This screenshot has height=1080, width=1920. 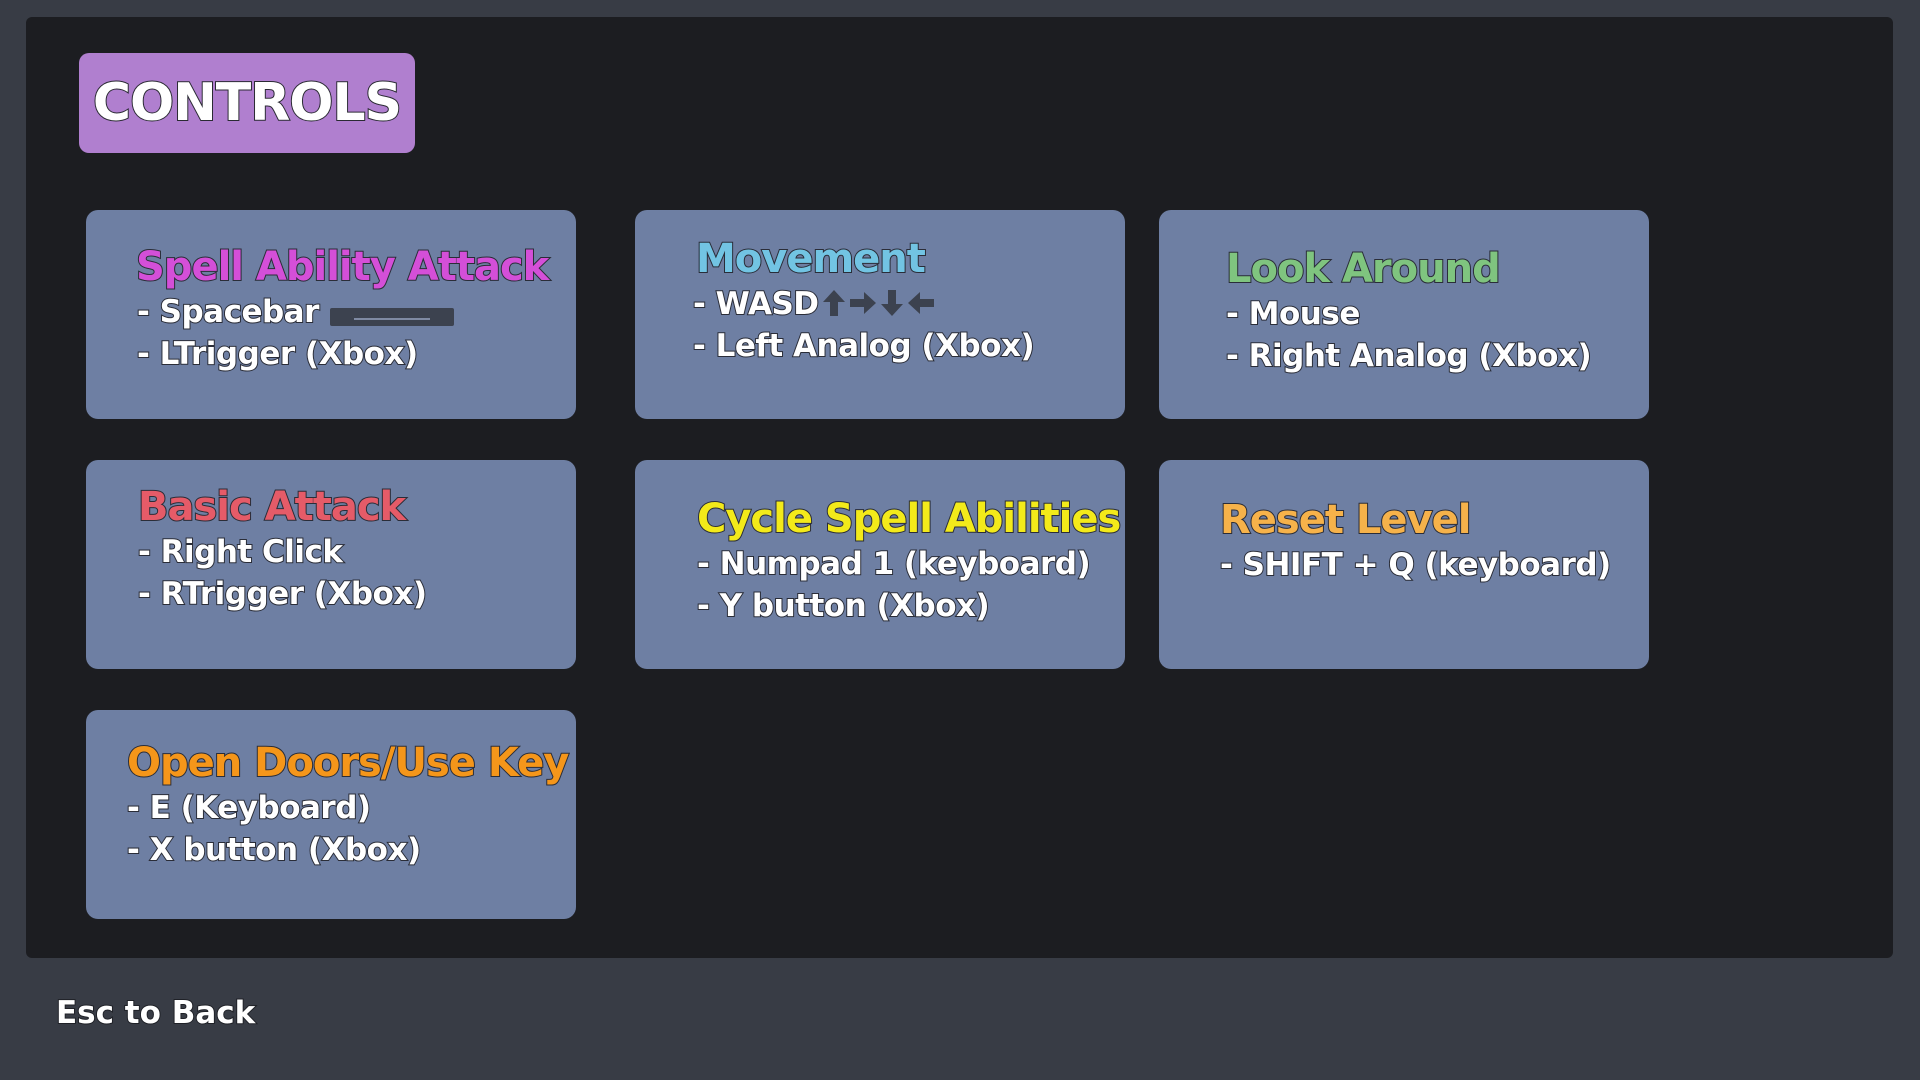 What do you see at coordinates (240, 552) in the screenshot?
I see `binding-right-click: - Right Click` at bounding box center [240, 552].